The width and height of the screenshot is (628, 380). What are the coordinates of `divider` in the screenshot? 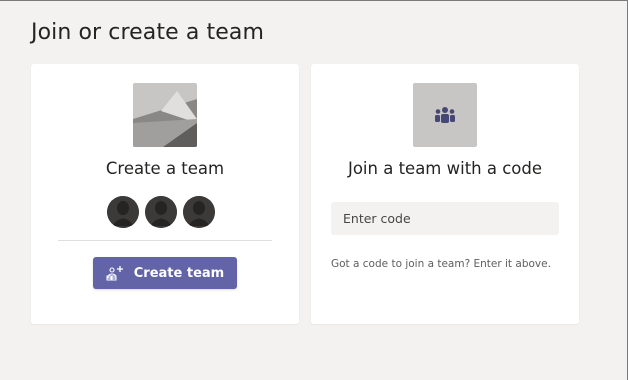 It's located at (165, 240).